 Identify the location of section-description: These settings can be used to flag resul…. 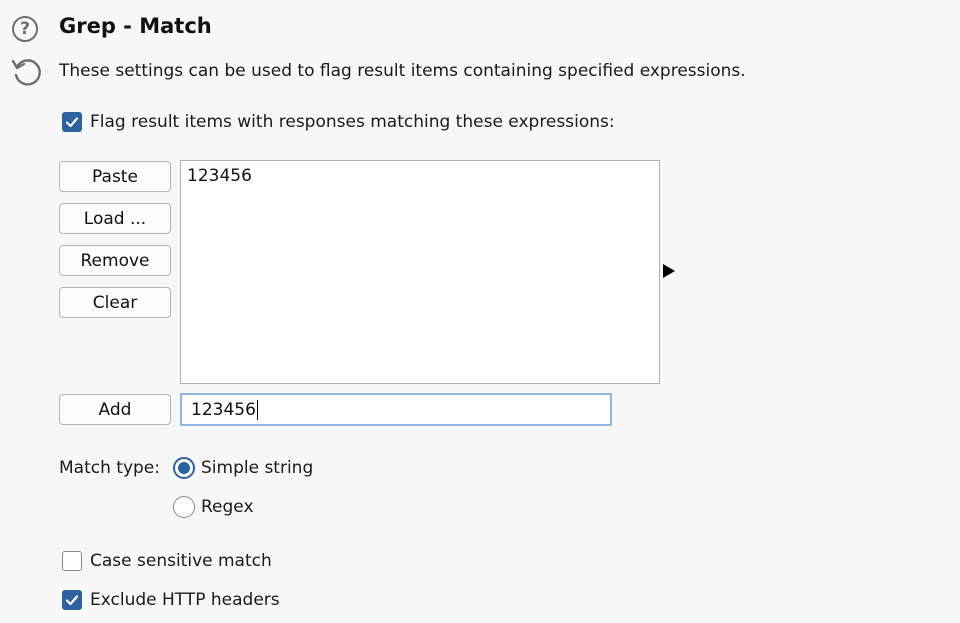
(402, 71).